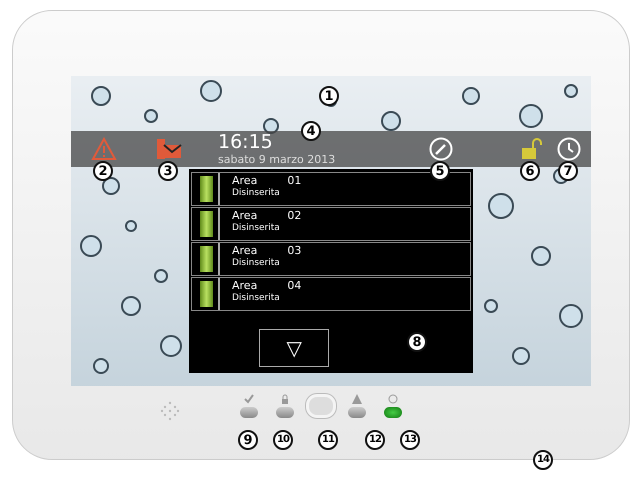  I want to click on warning-icon, so click(357, 399).